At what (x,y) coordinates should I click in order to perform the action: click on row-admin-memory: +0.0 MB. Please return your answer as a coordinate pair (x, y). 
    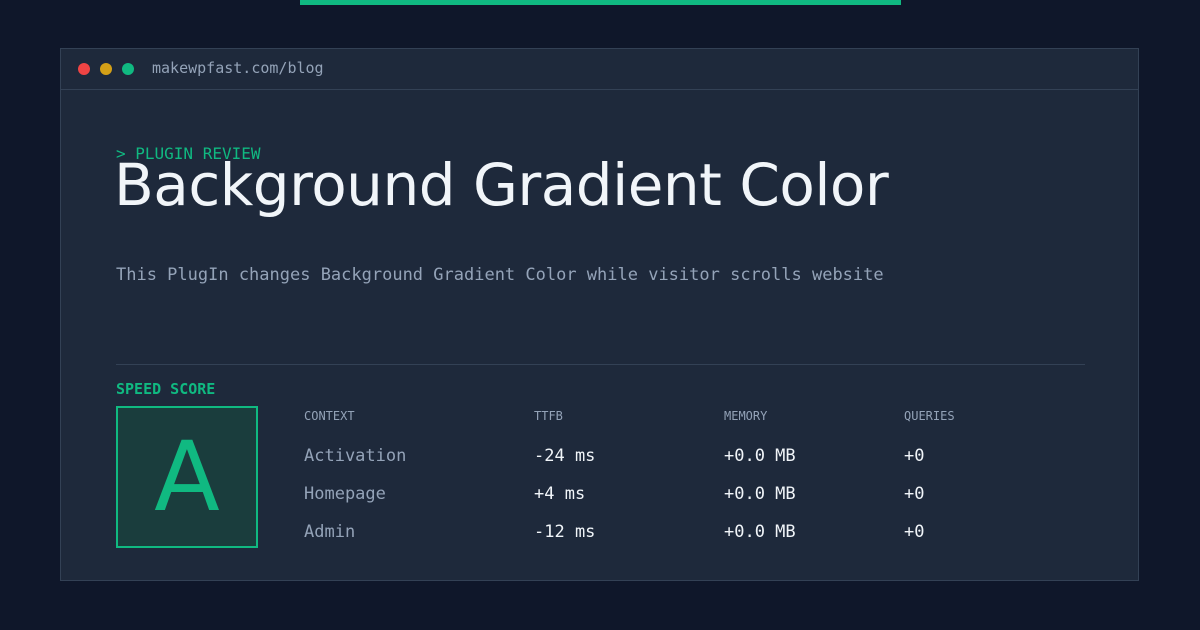
    Looking at the image, I should click on (760, 532).